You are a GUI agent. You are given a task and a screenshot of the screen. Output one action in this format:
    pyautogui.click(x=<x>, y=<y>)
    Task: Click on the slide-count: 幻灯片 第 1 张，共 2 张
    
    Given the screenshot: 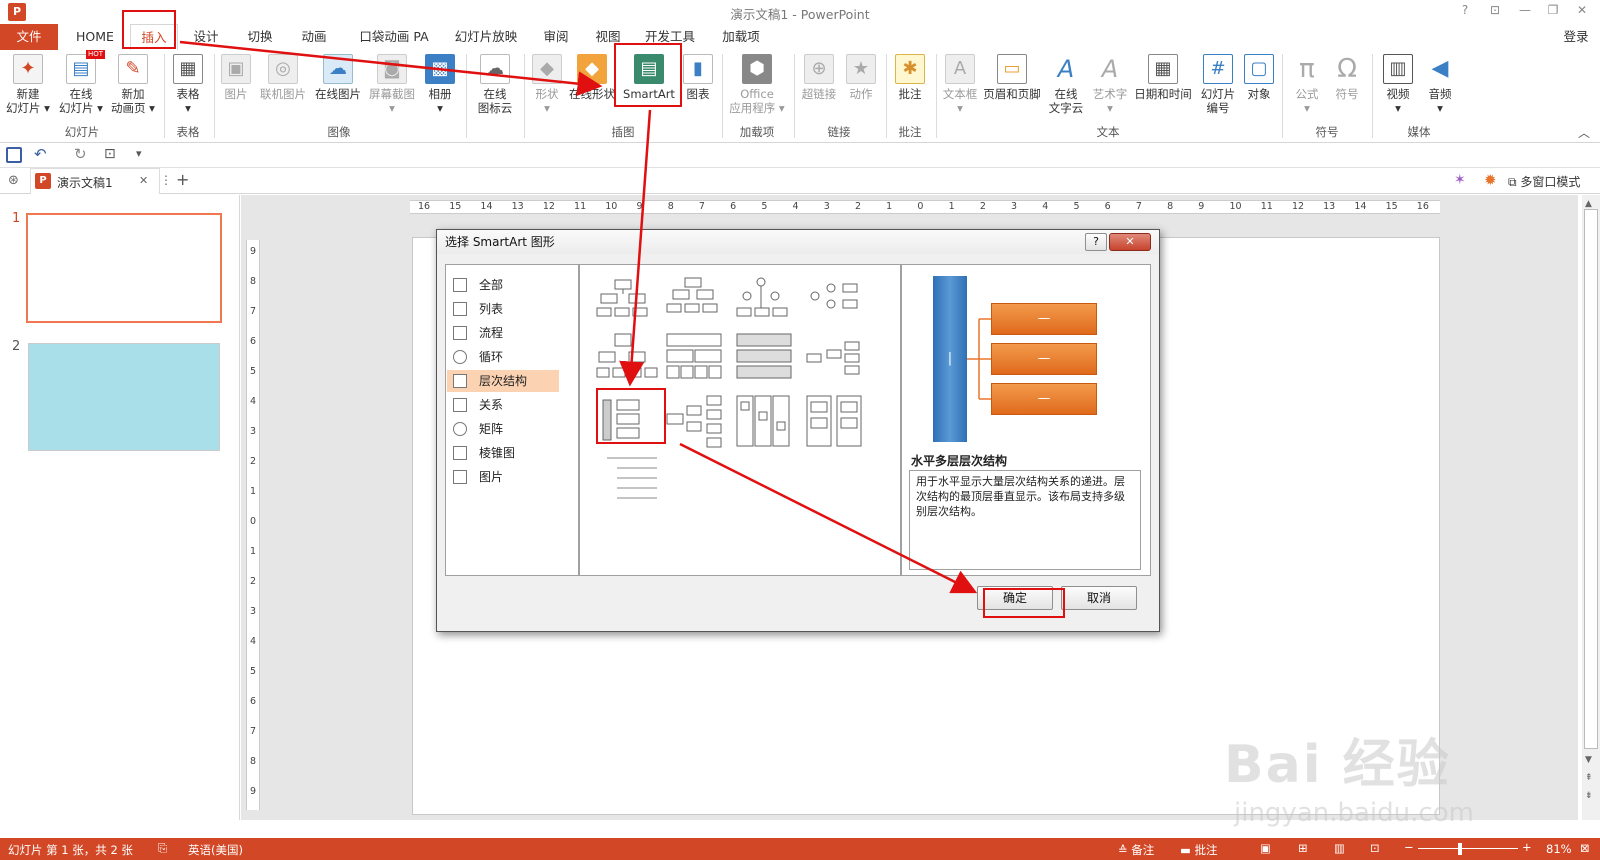 What is the action you would take?
    pyautogui.click(x=70, y=850)
    